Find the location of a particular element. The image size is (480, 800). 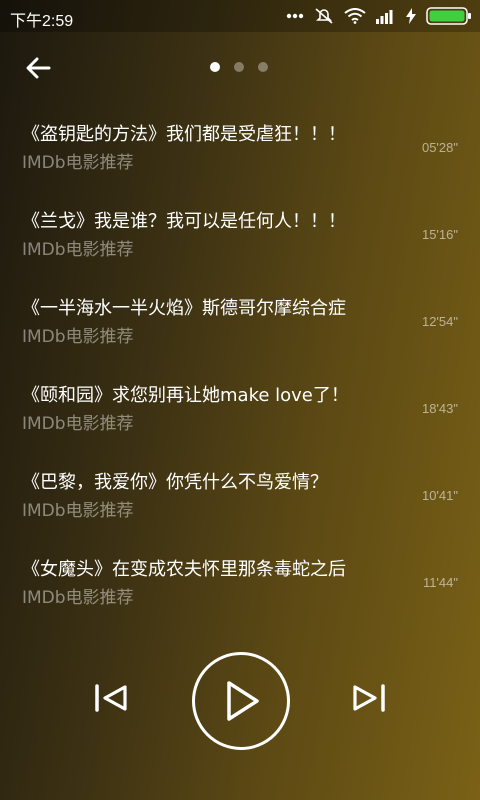

track-duration: 05'28" is located at coordinates (439, 147).